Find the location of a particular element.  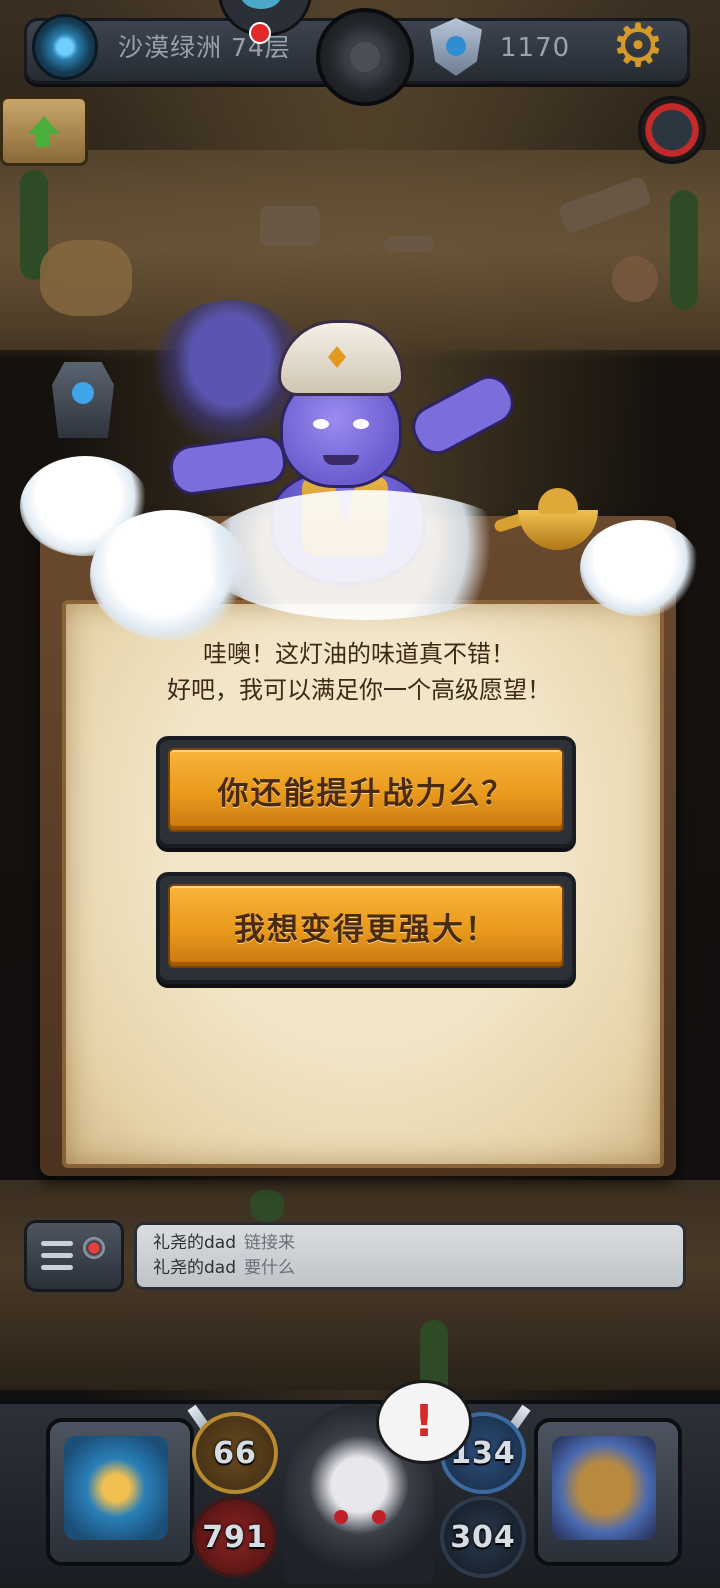

speed-value: 304 is located at coordinates (483, 1537).